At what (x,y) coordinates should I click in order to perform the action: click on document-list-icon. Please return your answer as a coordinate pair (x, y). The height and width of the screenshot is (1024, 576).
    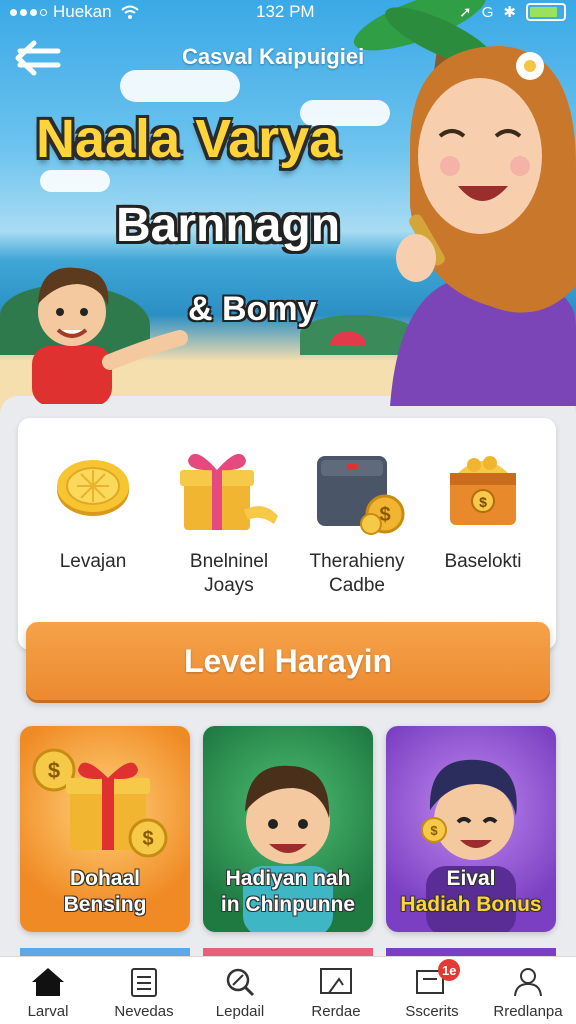
    Looking at the image, I should click on (144, 982).